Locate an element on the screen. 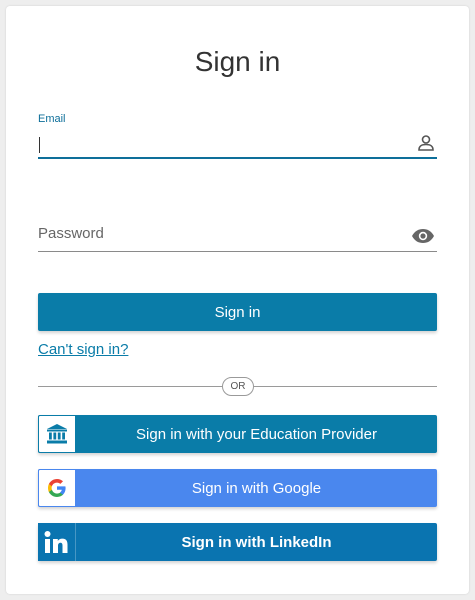 Image resolution: width=475 pixels, height=600 pixels. education-provider-button: Sign in with your Education Provider is located at coordinates (237, 434).